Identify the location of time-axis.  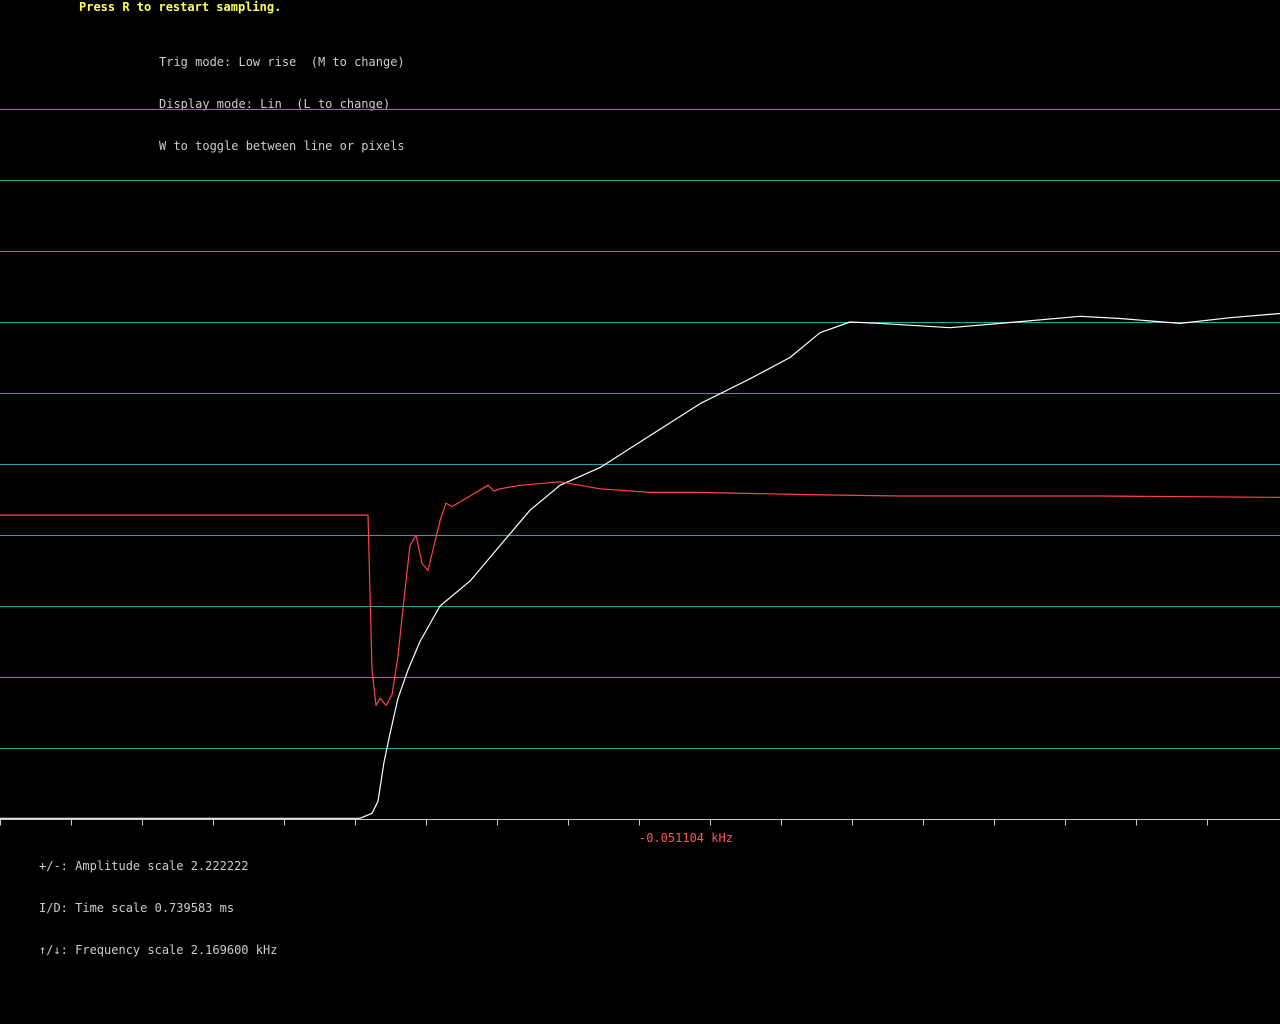
(640, 822).